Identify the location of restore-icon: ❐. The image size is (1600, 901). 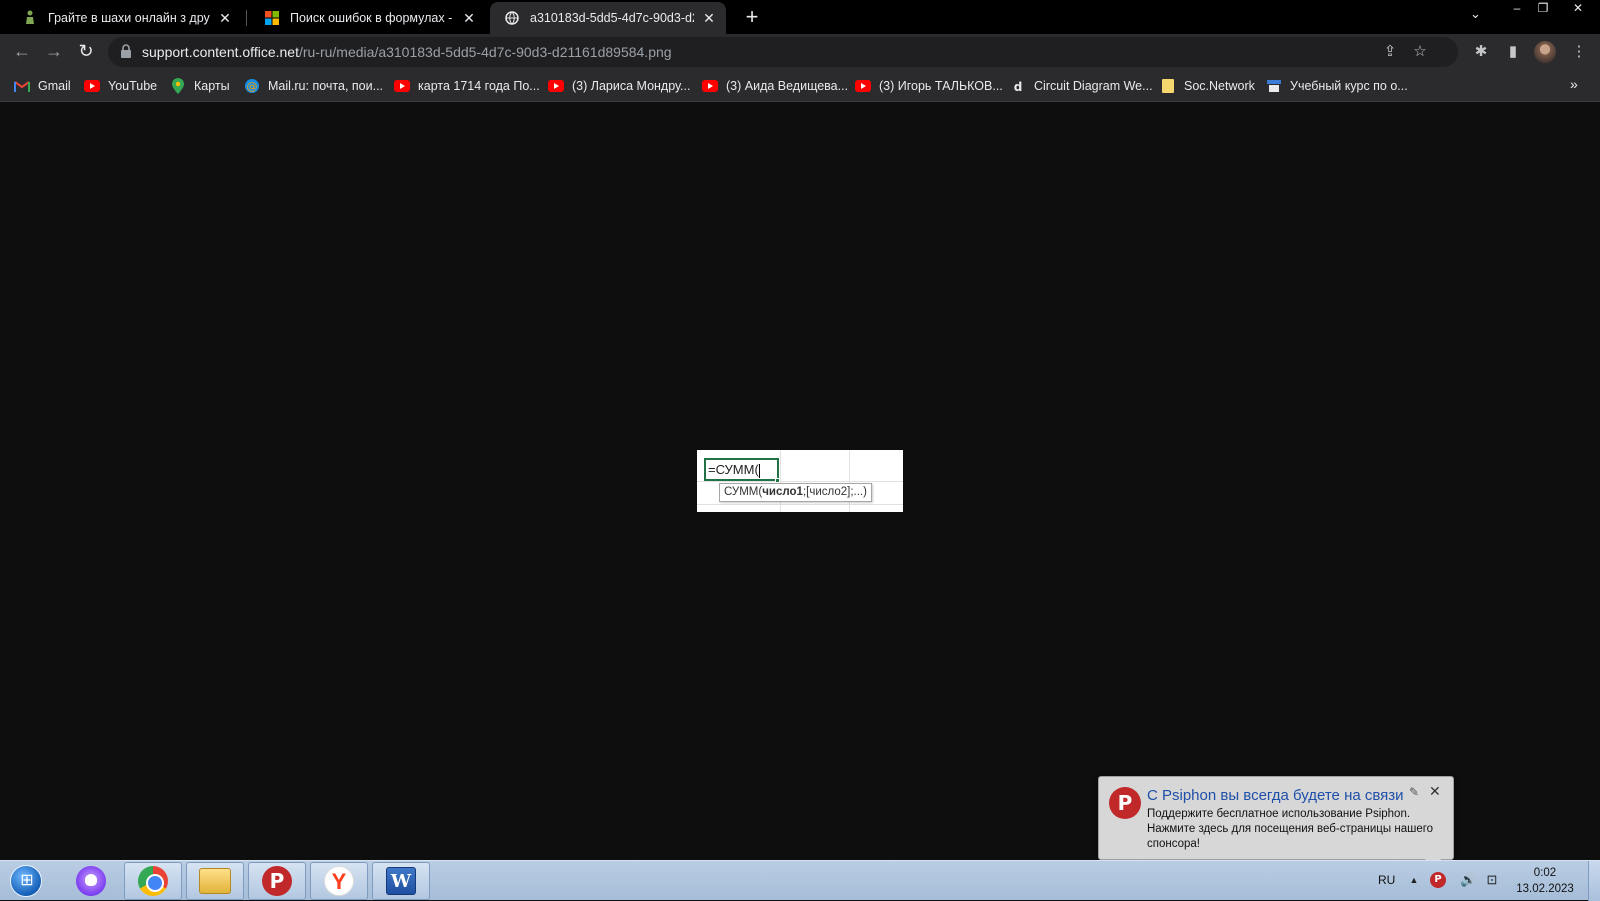
(1543, 9).